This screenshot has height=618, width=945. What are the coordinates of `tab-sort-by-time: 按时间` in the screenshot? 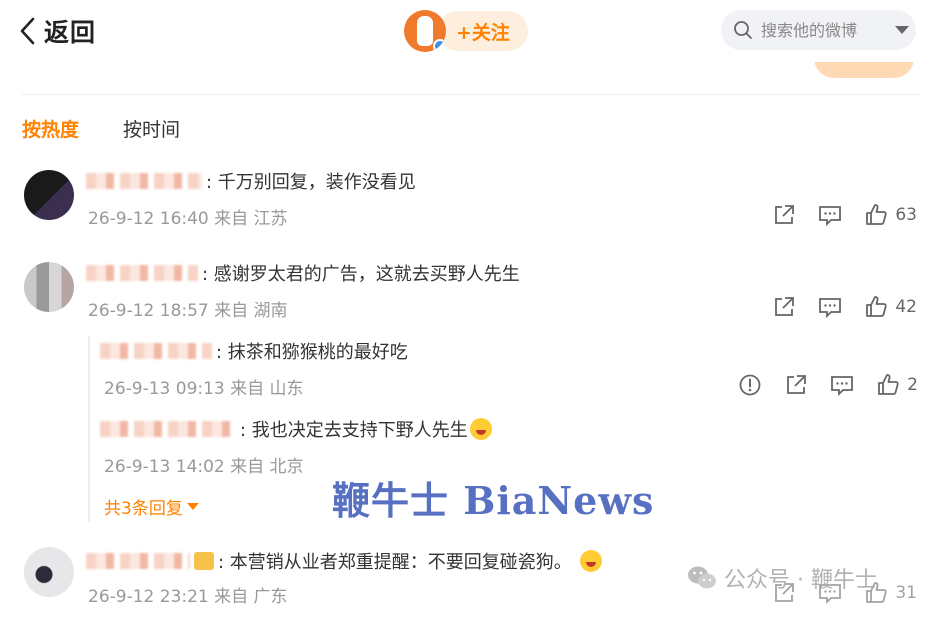 It's located at (151, 128).